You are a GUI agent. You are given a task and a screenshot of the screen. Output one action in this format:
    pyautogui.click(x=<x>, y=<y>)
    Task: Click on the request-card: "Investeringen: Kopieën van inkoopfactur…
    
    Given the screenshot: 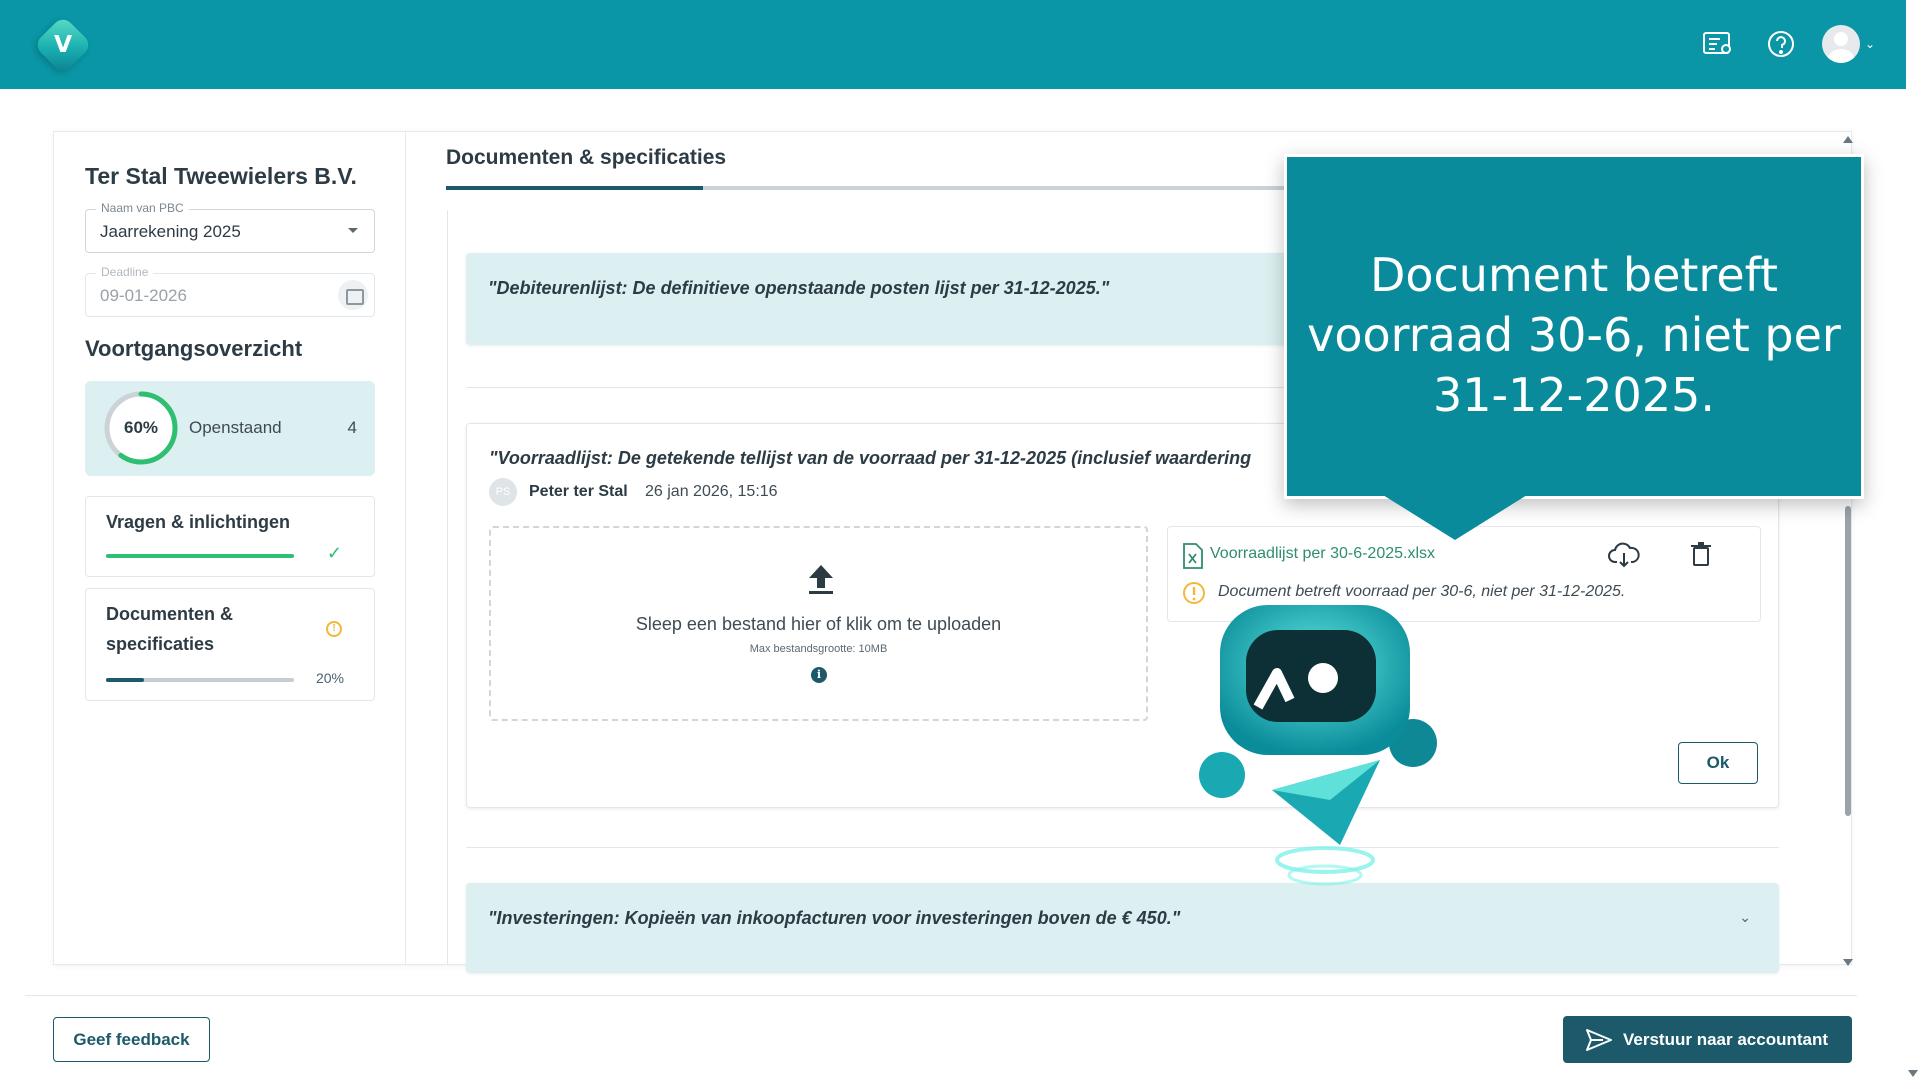 What is the action you would take?
    pyautogui.click(x=1122, y=928)
    